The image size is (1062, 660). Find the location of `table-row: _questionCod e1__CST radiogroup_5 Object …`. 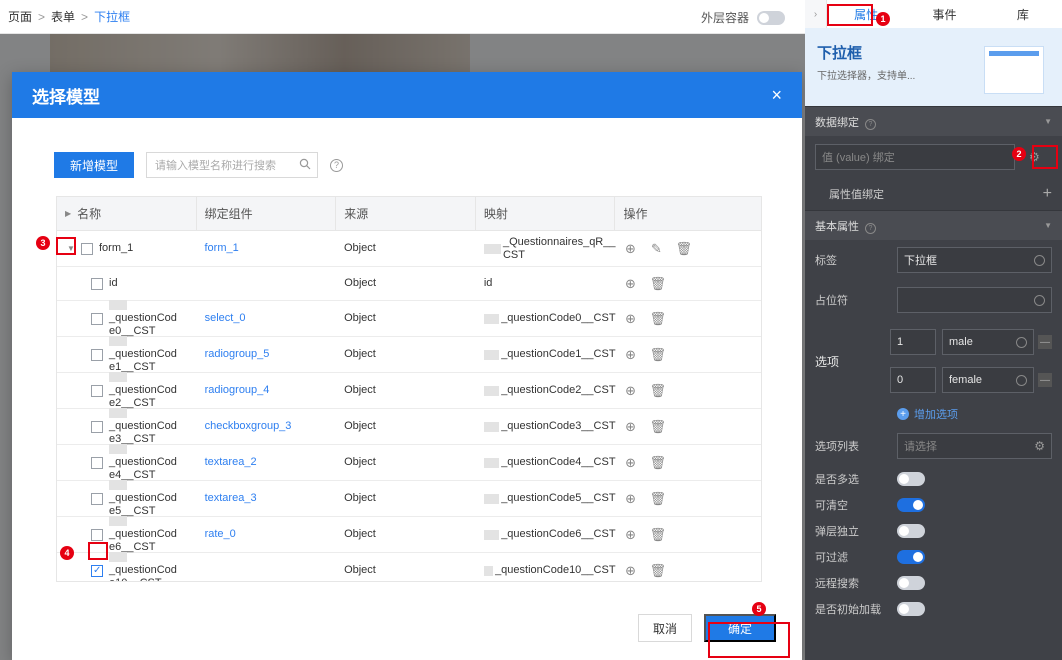

table-row: _questionCod e1__CST radiogroup_5 Object … is located at coordinates (409, 354).